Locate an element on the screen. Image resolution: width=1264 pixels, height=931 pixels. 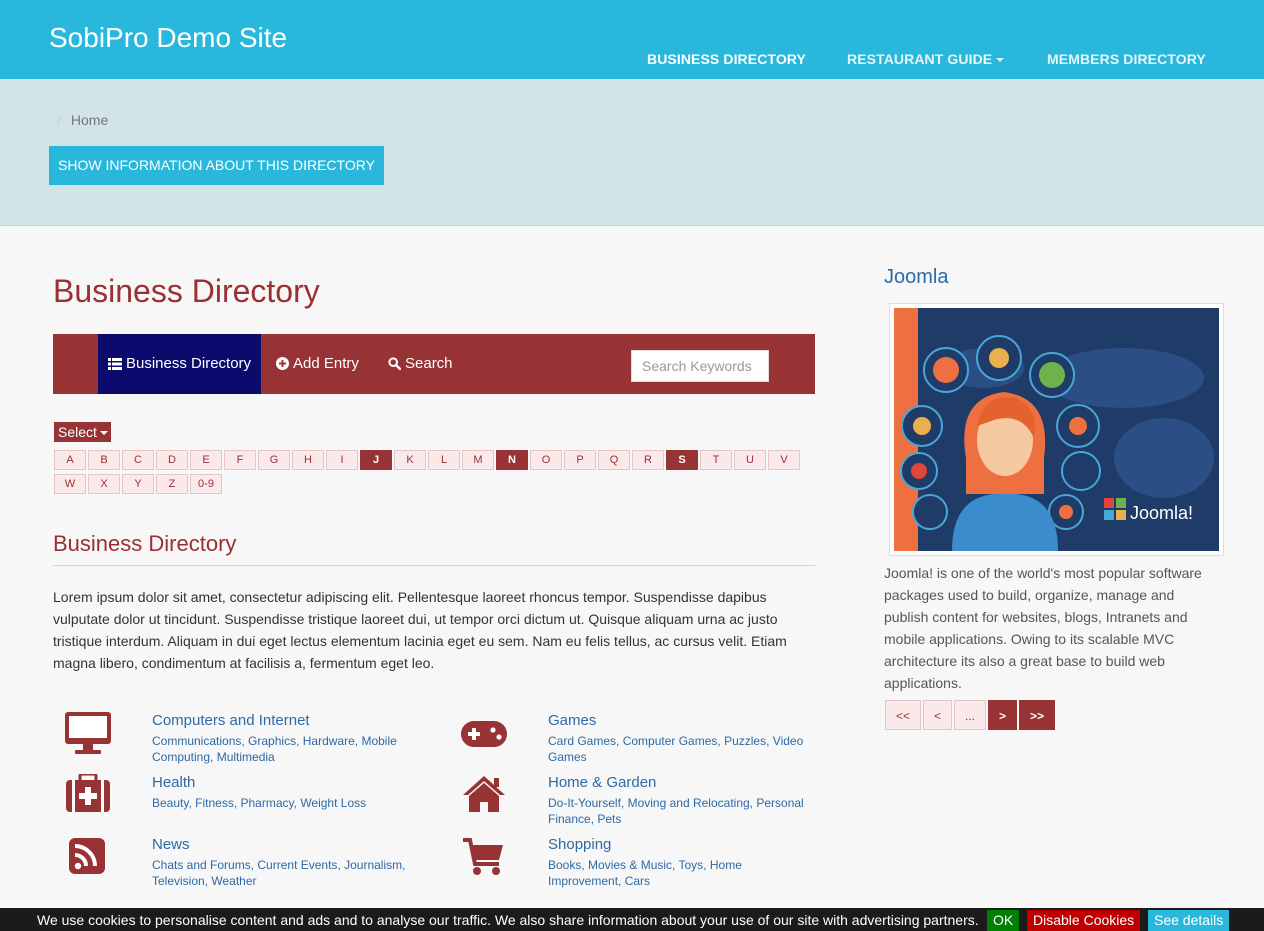
subcategory-link: Hardware is located at coordinates (329, 741).